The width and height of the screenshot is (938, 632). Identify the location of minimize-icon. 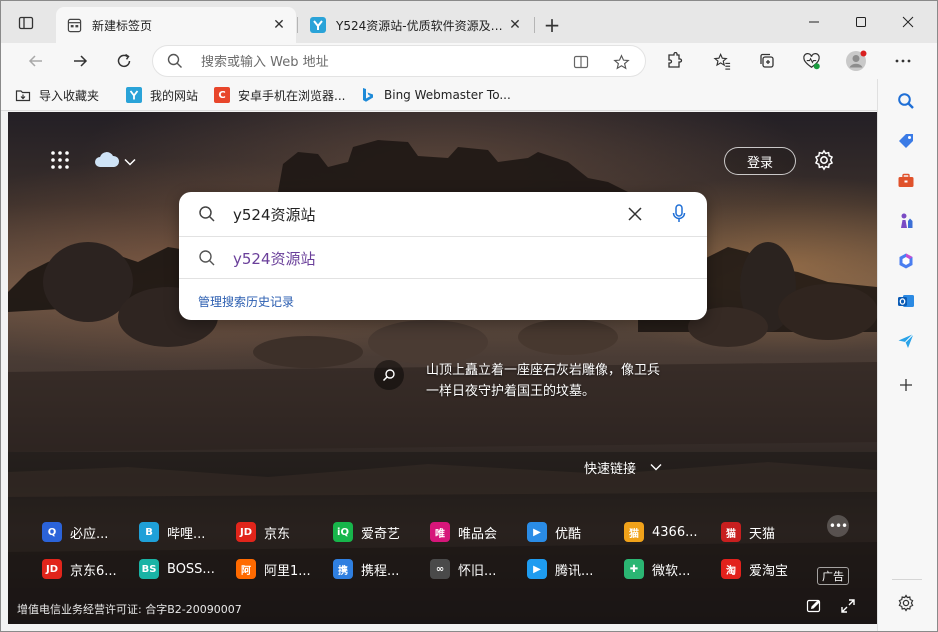
(814, 22).